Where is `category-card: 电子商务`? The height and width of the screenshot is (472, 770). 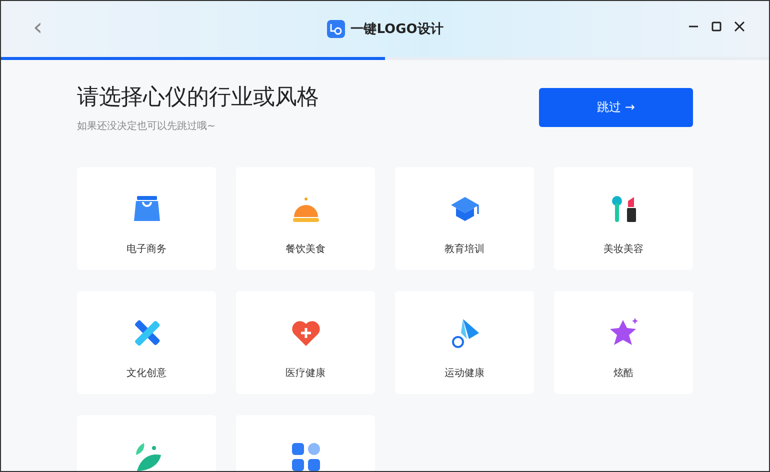 category-card: 电子商务 is located at coordinates (146, 218).